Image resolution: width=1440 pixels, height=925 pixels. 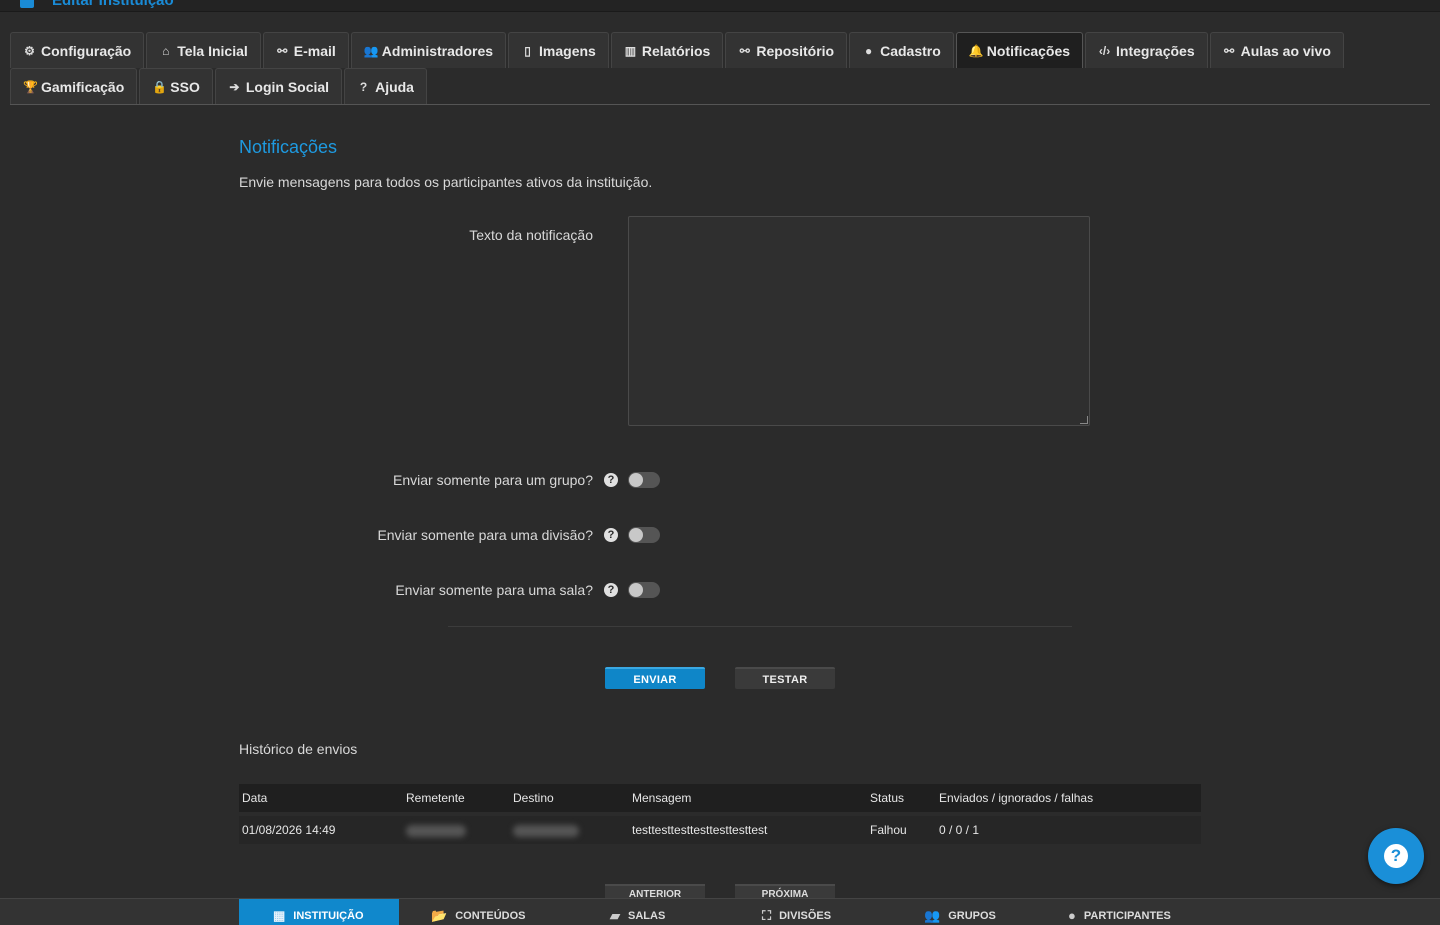 I want to click on tab-label: Tela Inicial, so click(x=212, y=50).